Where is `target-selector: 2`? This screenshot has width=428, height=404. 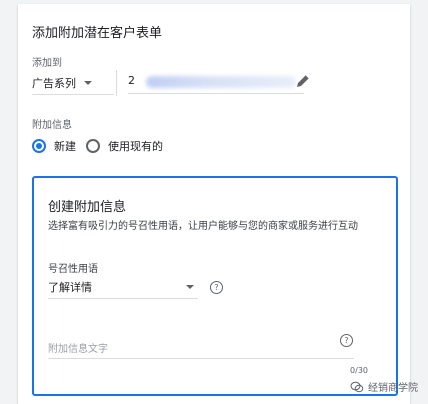
target-selector: 2 is located at coordinates (219, 83).